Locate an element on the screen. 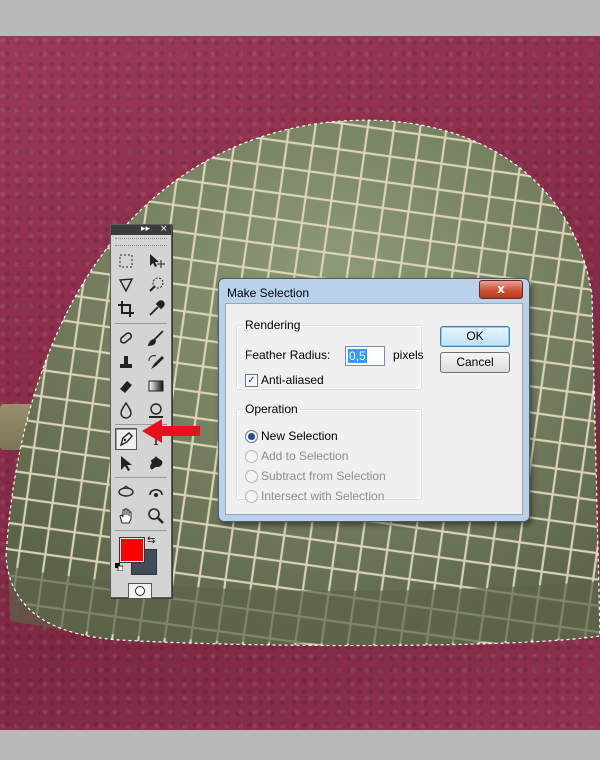 This screenshot has width=600, height=760. foreground-color-swatch is located at coordinates (132, 550).